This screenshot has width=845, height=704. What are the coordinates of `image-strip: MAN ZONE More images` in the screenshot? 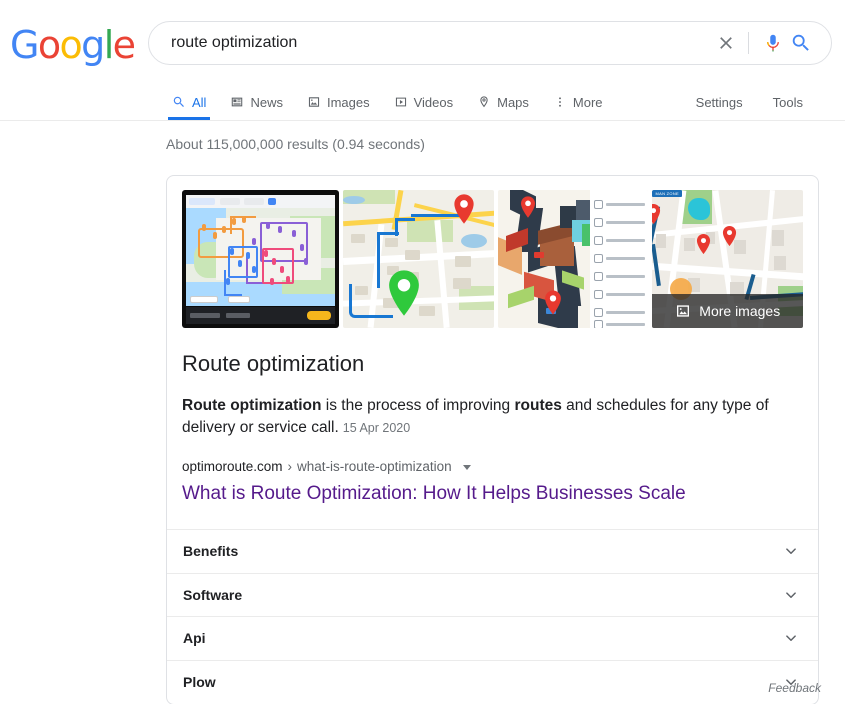 It's located at (492, 259).